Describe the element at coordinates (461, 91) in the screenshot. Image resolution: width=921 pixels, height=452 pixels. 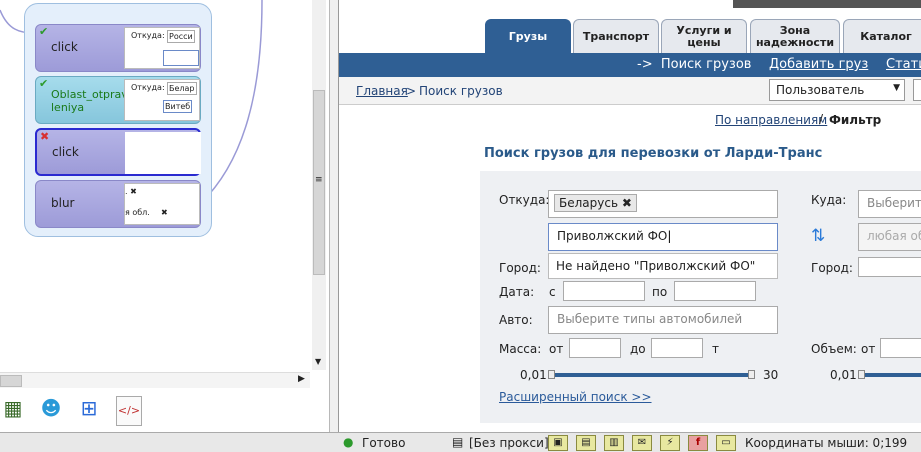
I see `breadcrumb-current: Поиск грузов` at that location.